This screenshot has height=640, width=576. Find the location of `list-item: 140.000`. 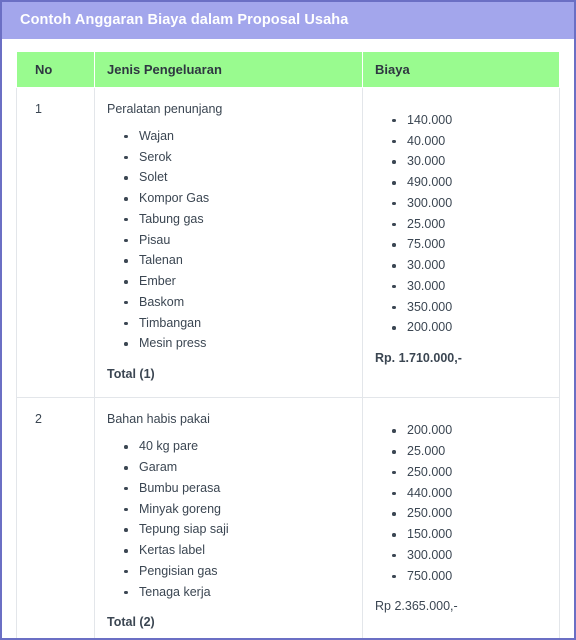

list-item: 140.000 is located at coordinates (469, 121).